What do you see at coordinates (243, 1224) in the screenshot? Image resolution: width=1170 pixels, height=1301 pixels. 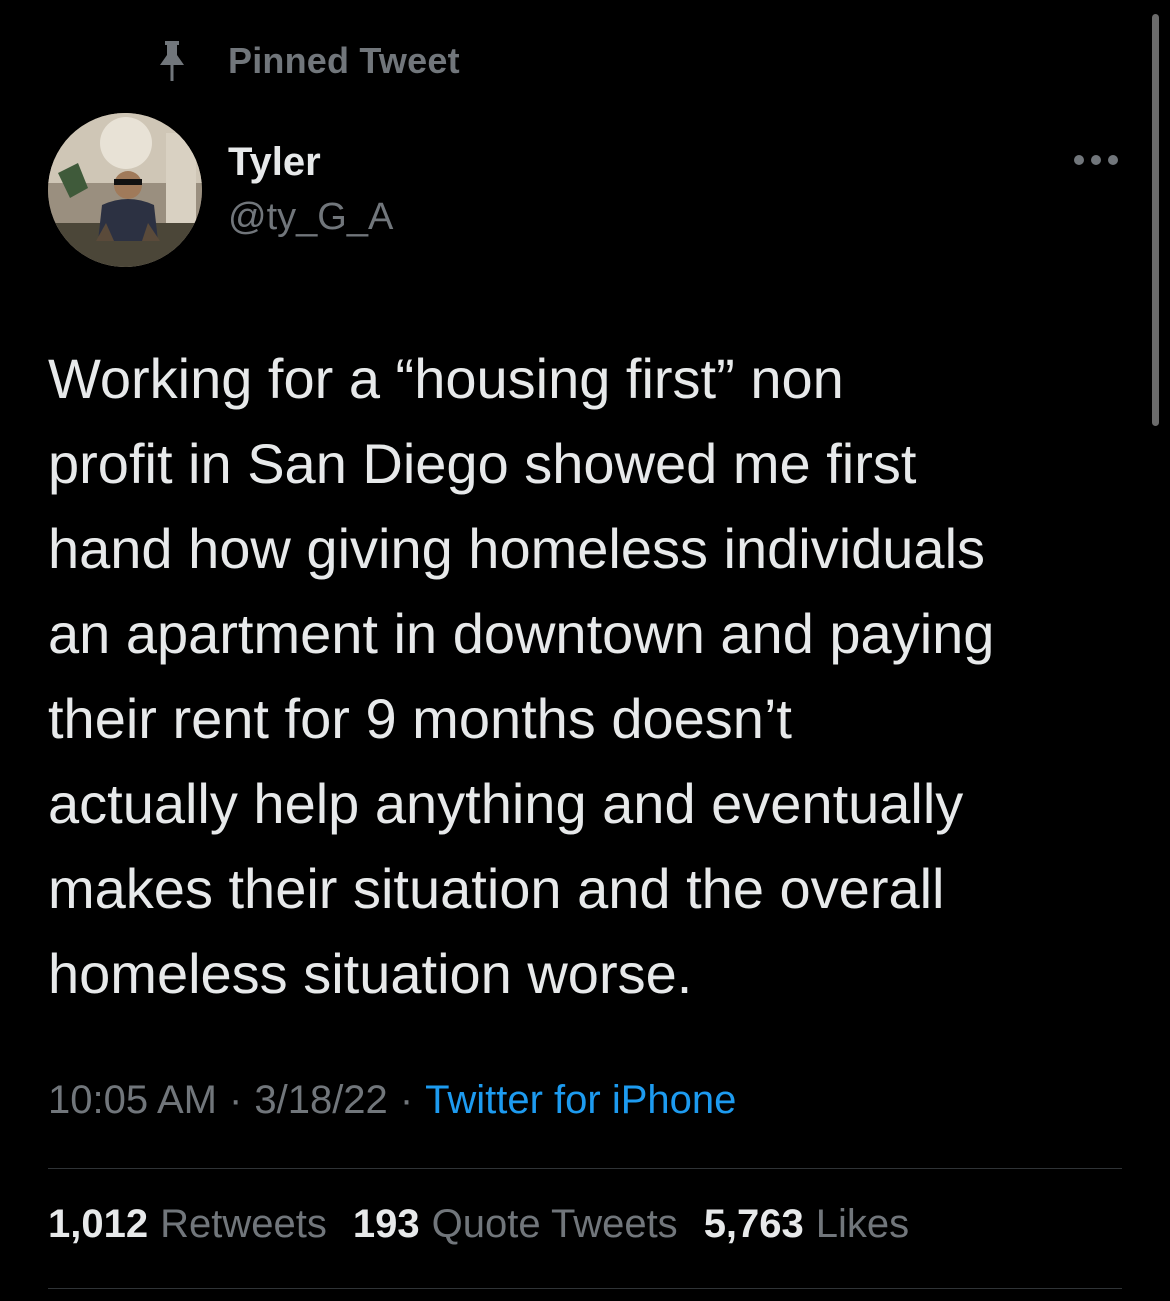 I see `retweets-label: Retweets` at bounding box center [243, 1224].